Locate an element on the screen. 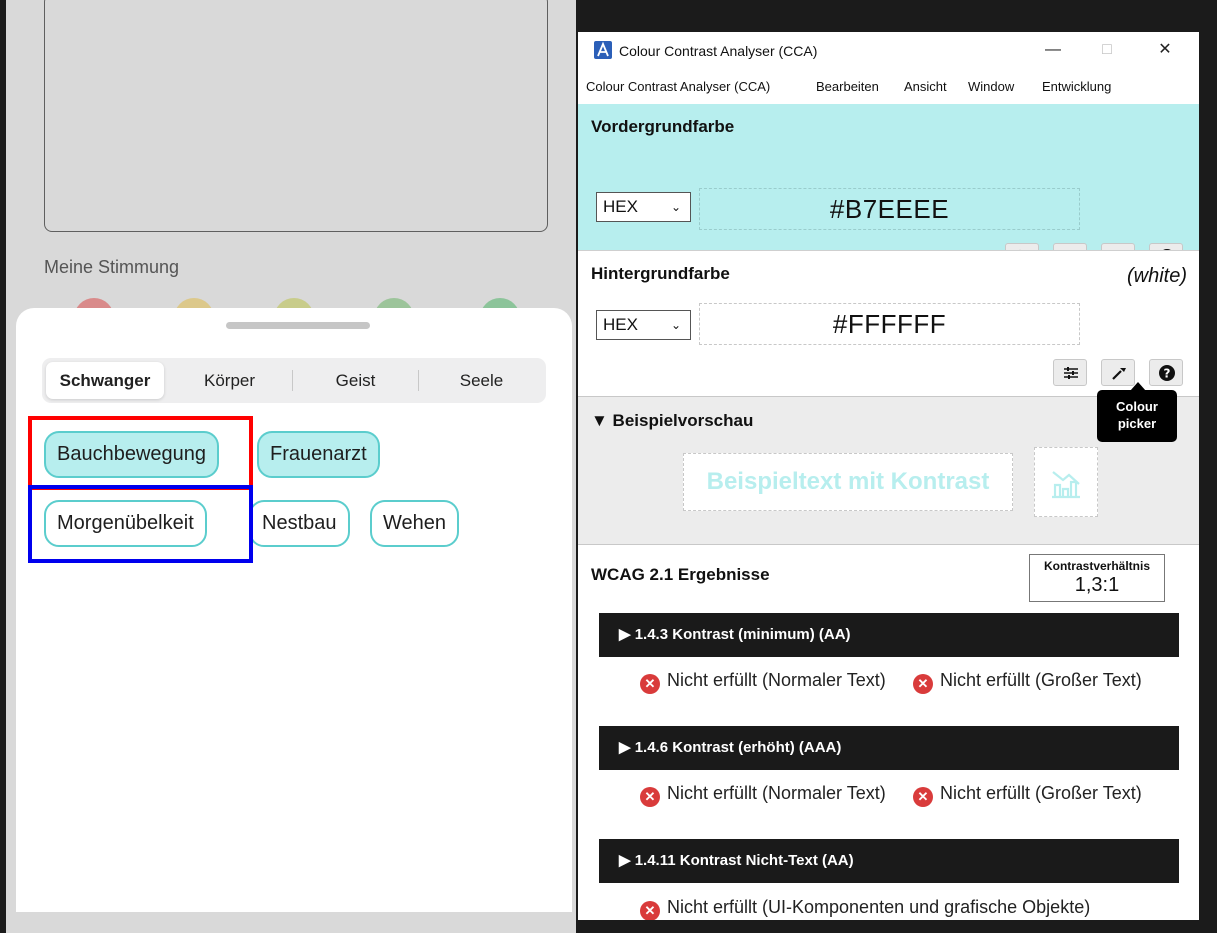  blue-highlight-box is located at coordinates (140, 524).